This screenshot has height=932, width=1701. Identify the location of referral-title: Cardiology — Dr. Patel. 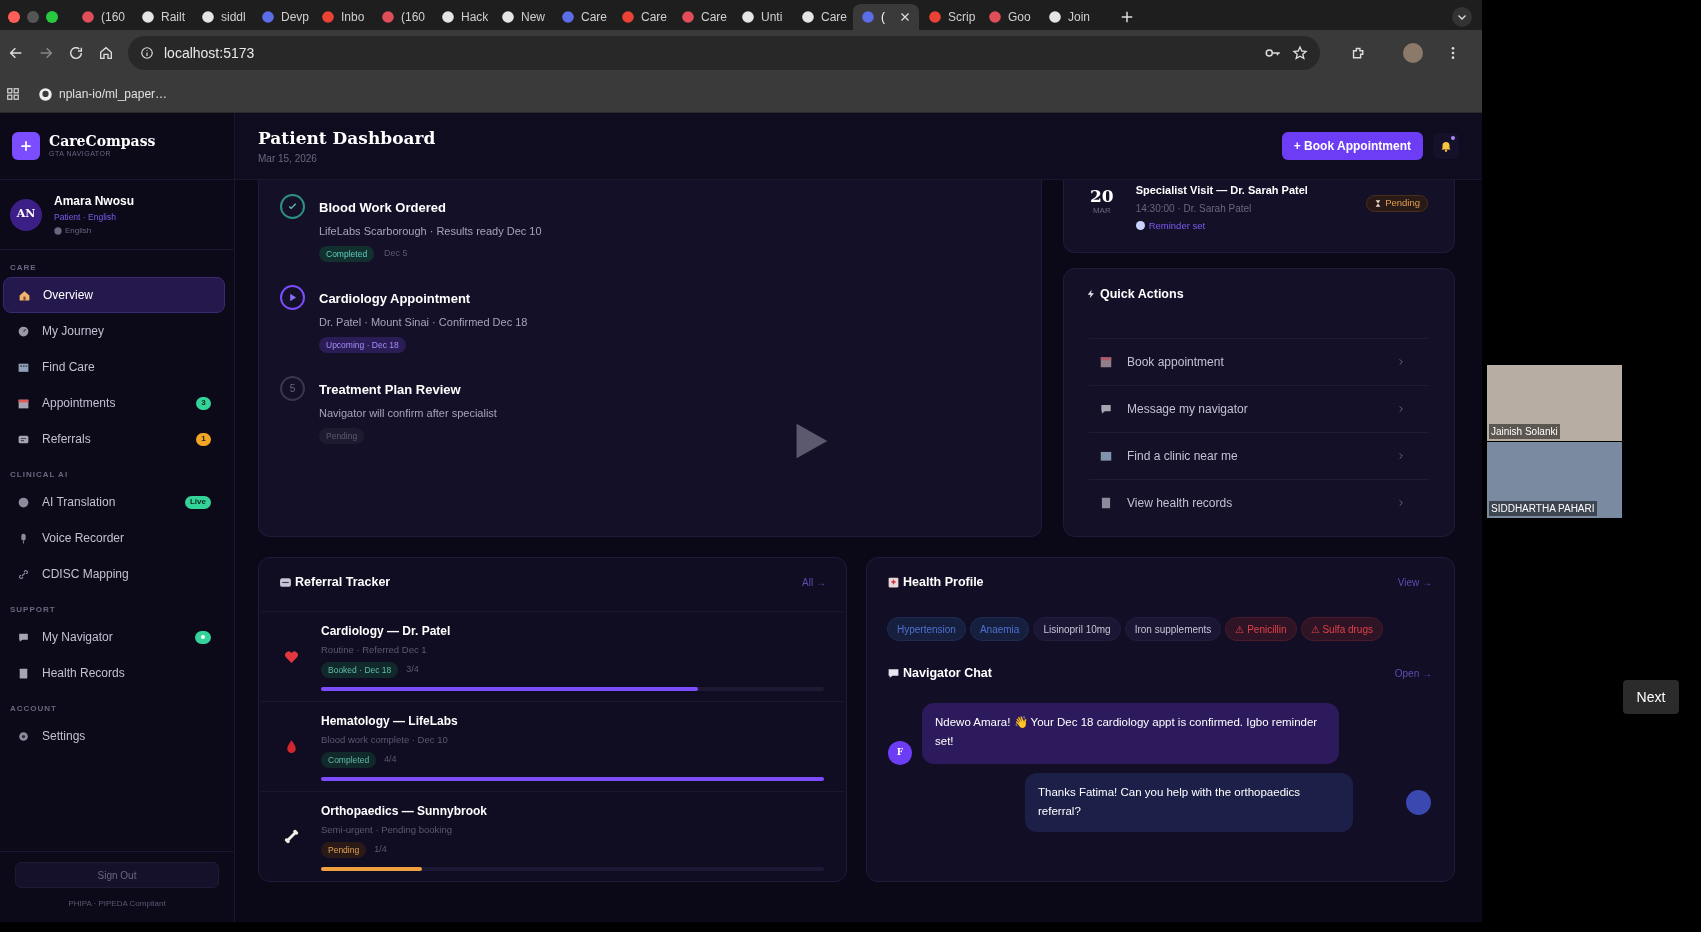
(386, 631).